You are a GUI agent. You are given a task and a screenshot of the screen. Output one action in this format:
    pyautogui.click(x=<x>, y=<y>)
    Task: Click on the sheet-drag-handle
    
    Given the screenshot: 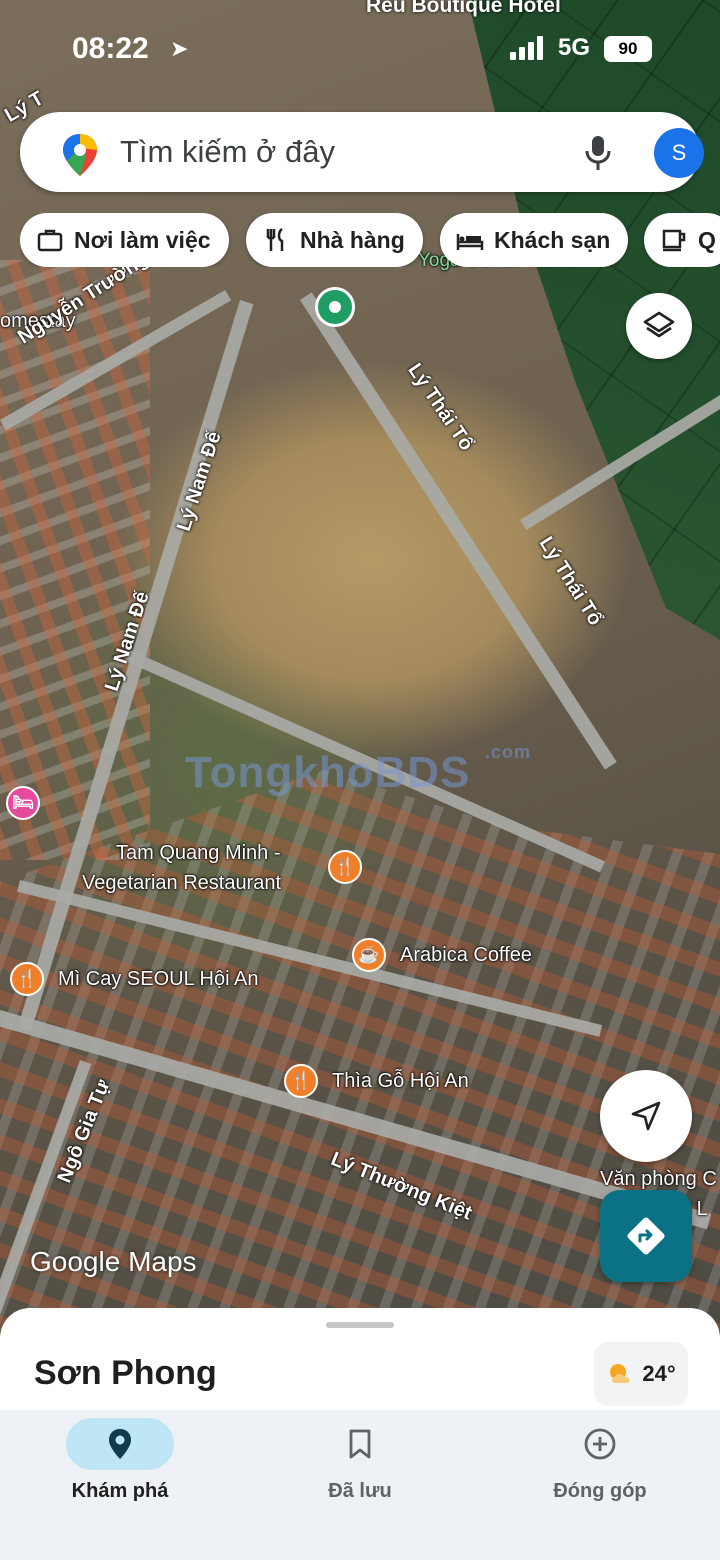 What is the action you would take?
    pyautogui.click(x=360, y=1325)
    